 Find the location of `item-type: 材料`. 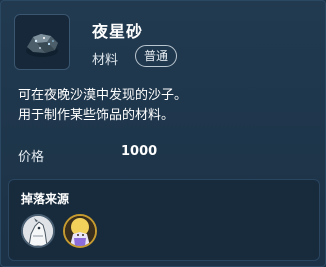

item-type: 材料 is located at coordinates (105, 60).